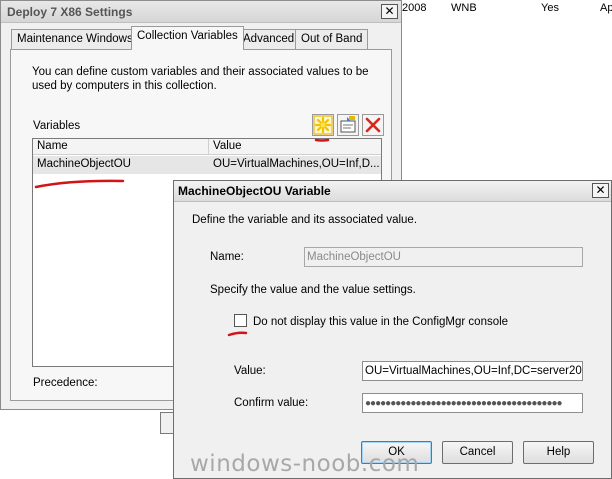  I want to click on value-label: Value:, so click(250, 371).